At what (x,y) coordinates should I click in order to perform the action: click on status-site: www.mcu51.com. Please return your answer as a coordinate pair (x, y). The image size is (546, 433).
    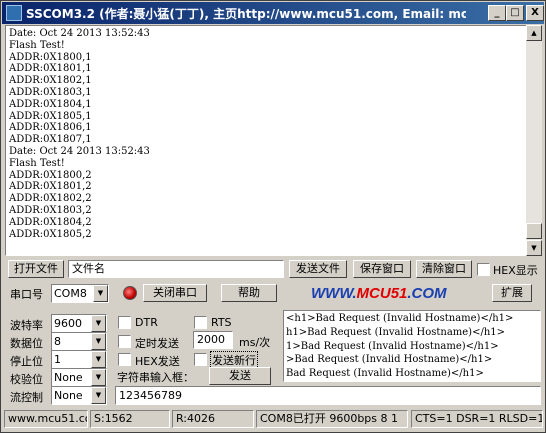
    Looking at the image, I should click on (46, 419).